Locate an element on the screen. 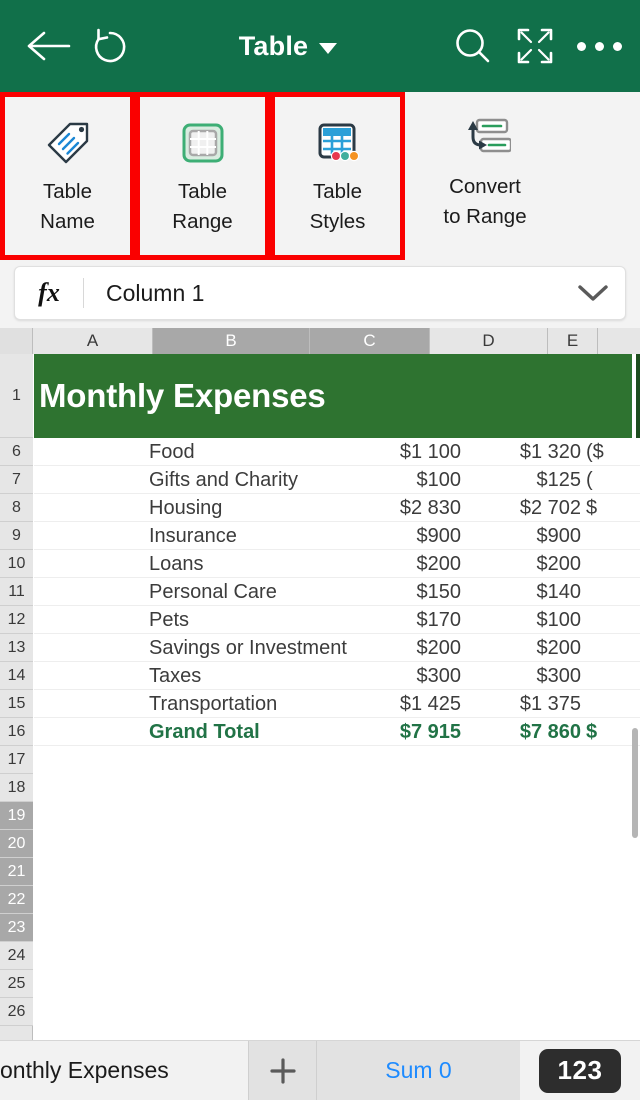 The width and height of the screenshot is (640, 1100). table-row: Taxes $300 $300 is located at coordinates (337, 676).